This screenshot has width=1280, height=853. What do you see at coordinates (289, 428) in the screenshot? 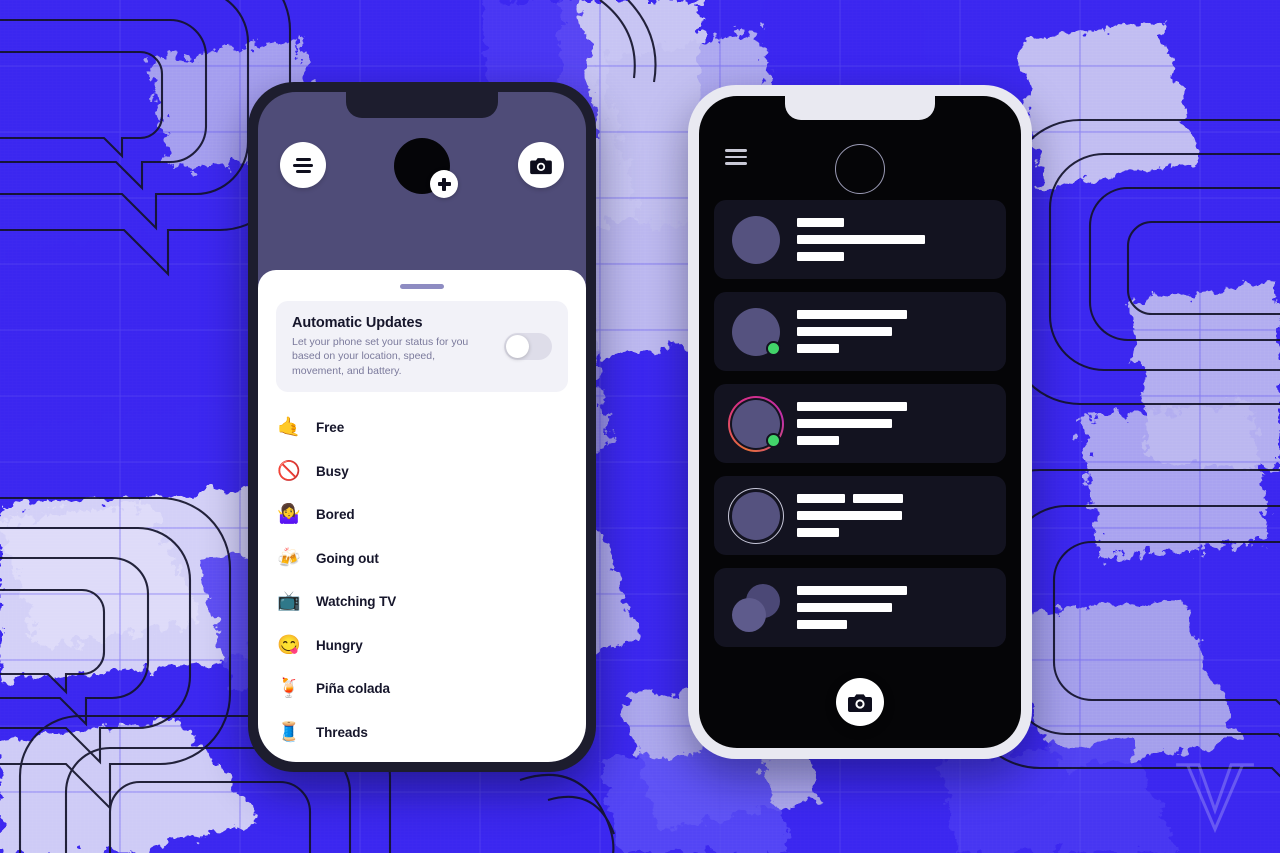
I see `call-me-hand-emoji: 🤙` at bounding box center [289, 428].